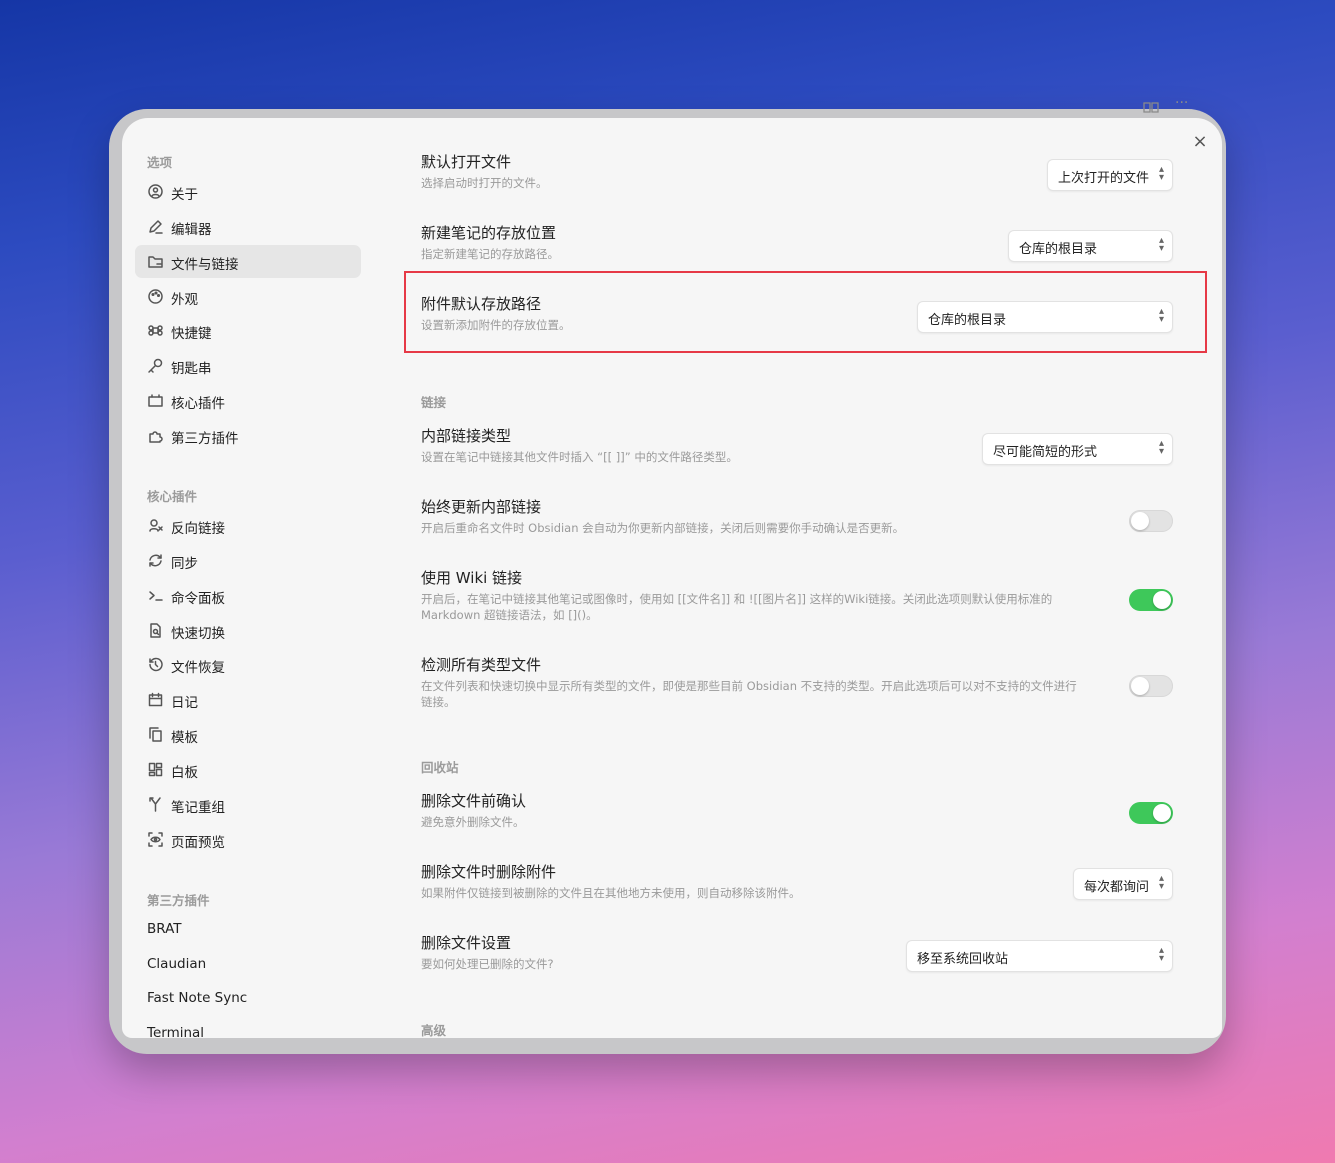  I want to click on select-value: 仓库的根目录, so click(1058, 249).